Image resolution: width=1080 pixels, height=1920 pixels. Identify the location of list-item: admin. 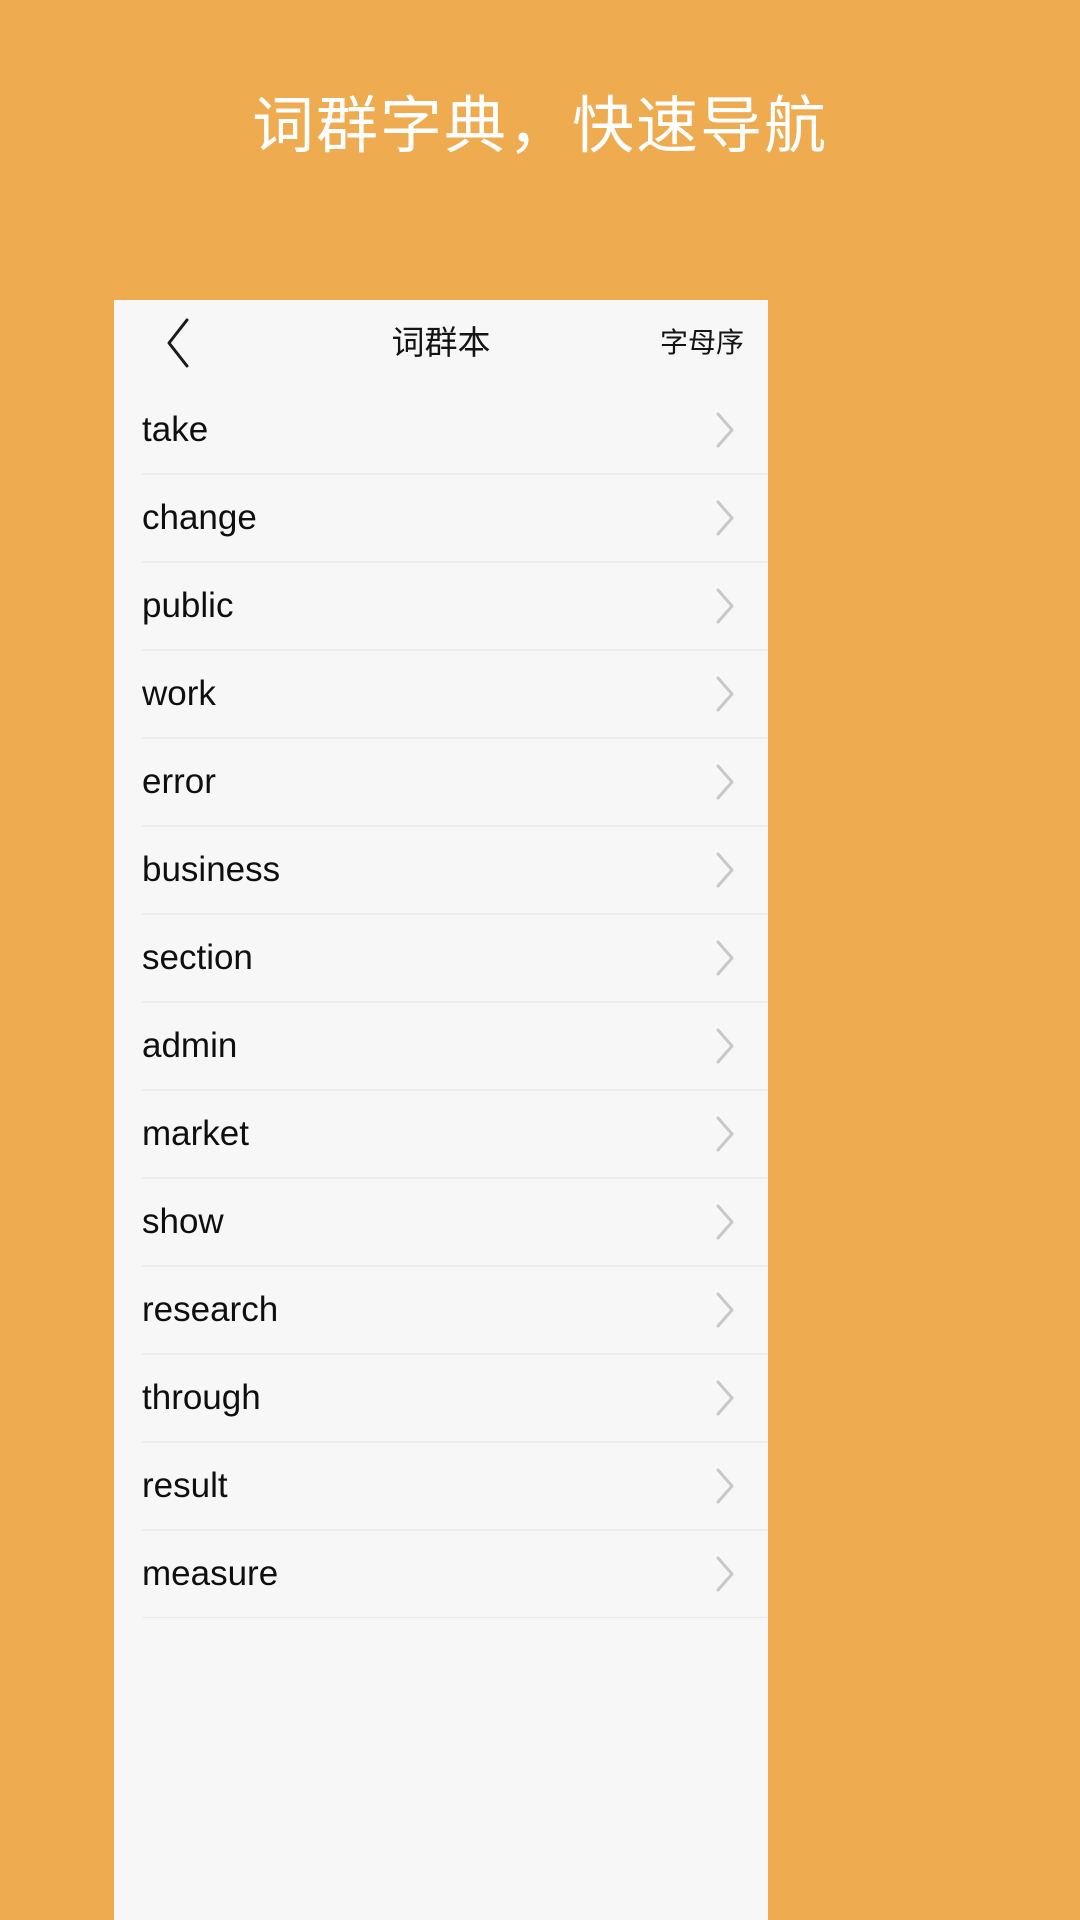
(441, 1046).